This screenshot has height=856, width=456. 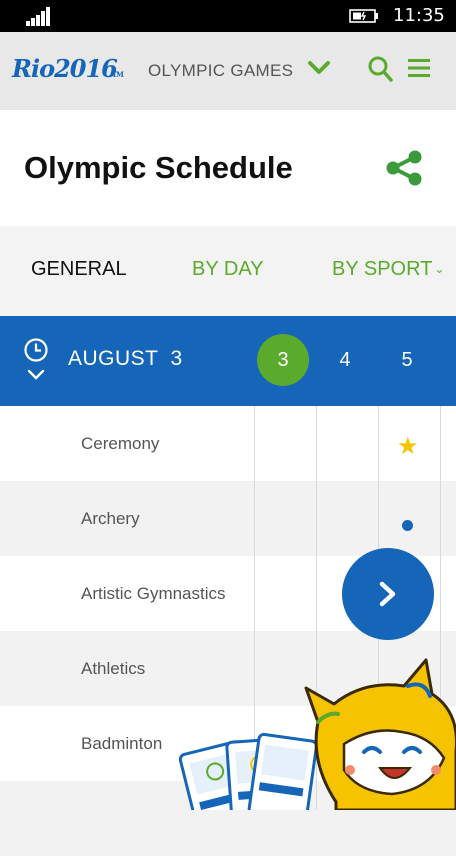 I want to click on sport-name: Ceremony, so click(x=120, y=443).